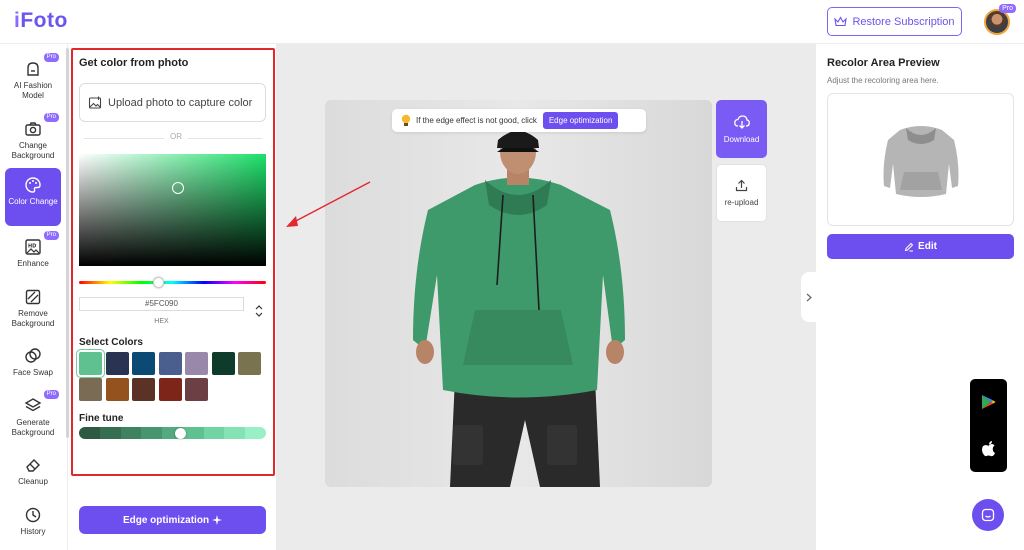 This screenshot has height=550, width=1024. I want to click on tip-text: If the edge effect is not good, click, so click(476, 120).